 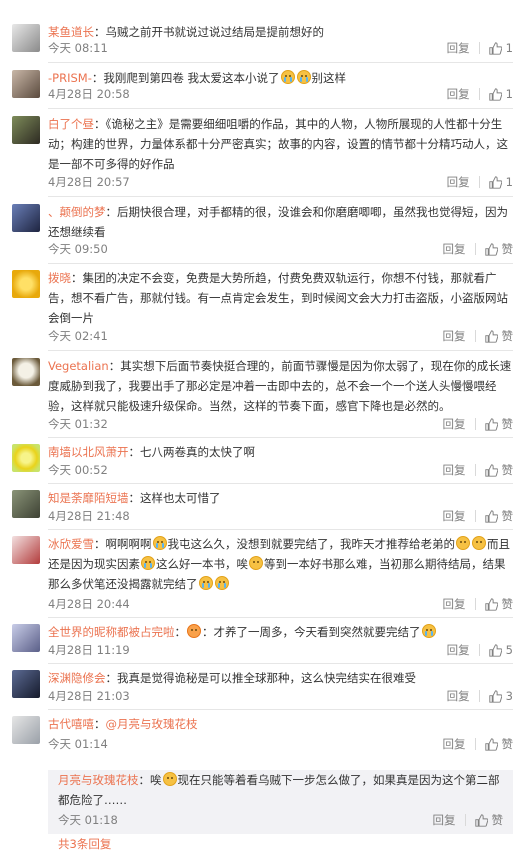 What do you see at coordinates (84, 844) in the screenshot?
I see `total-replies-link: 共3条回复` at bounding box center [84, 844].